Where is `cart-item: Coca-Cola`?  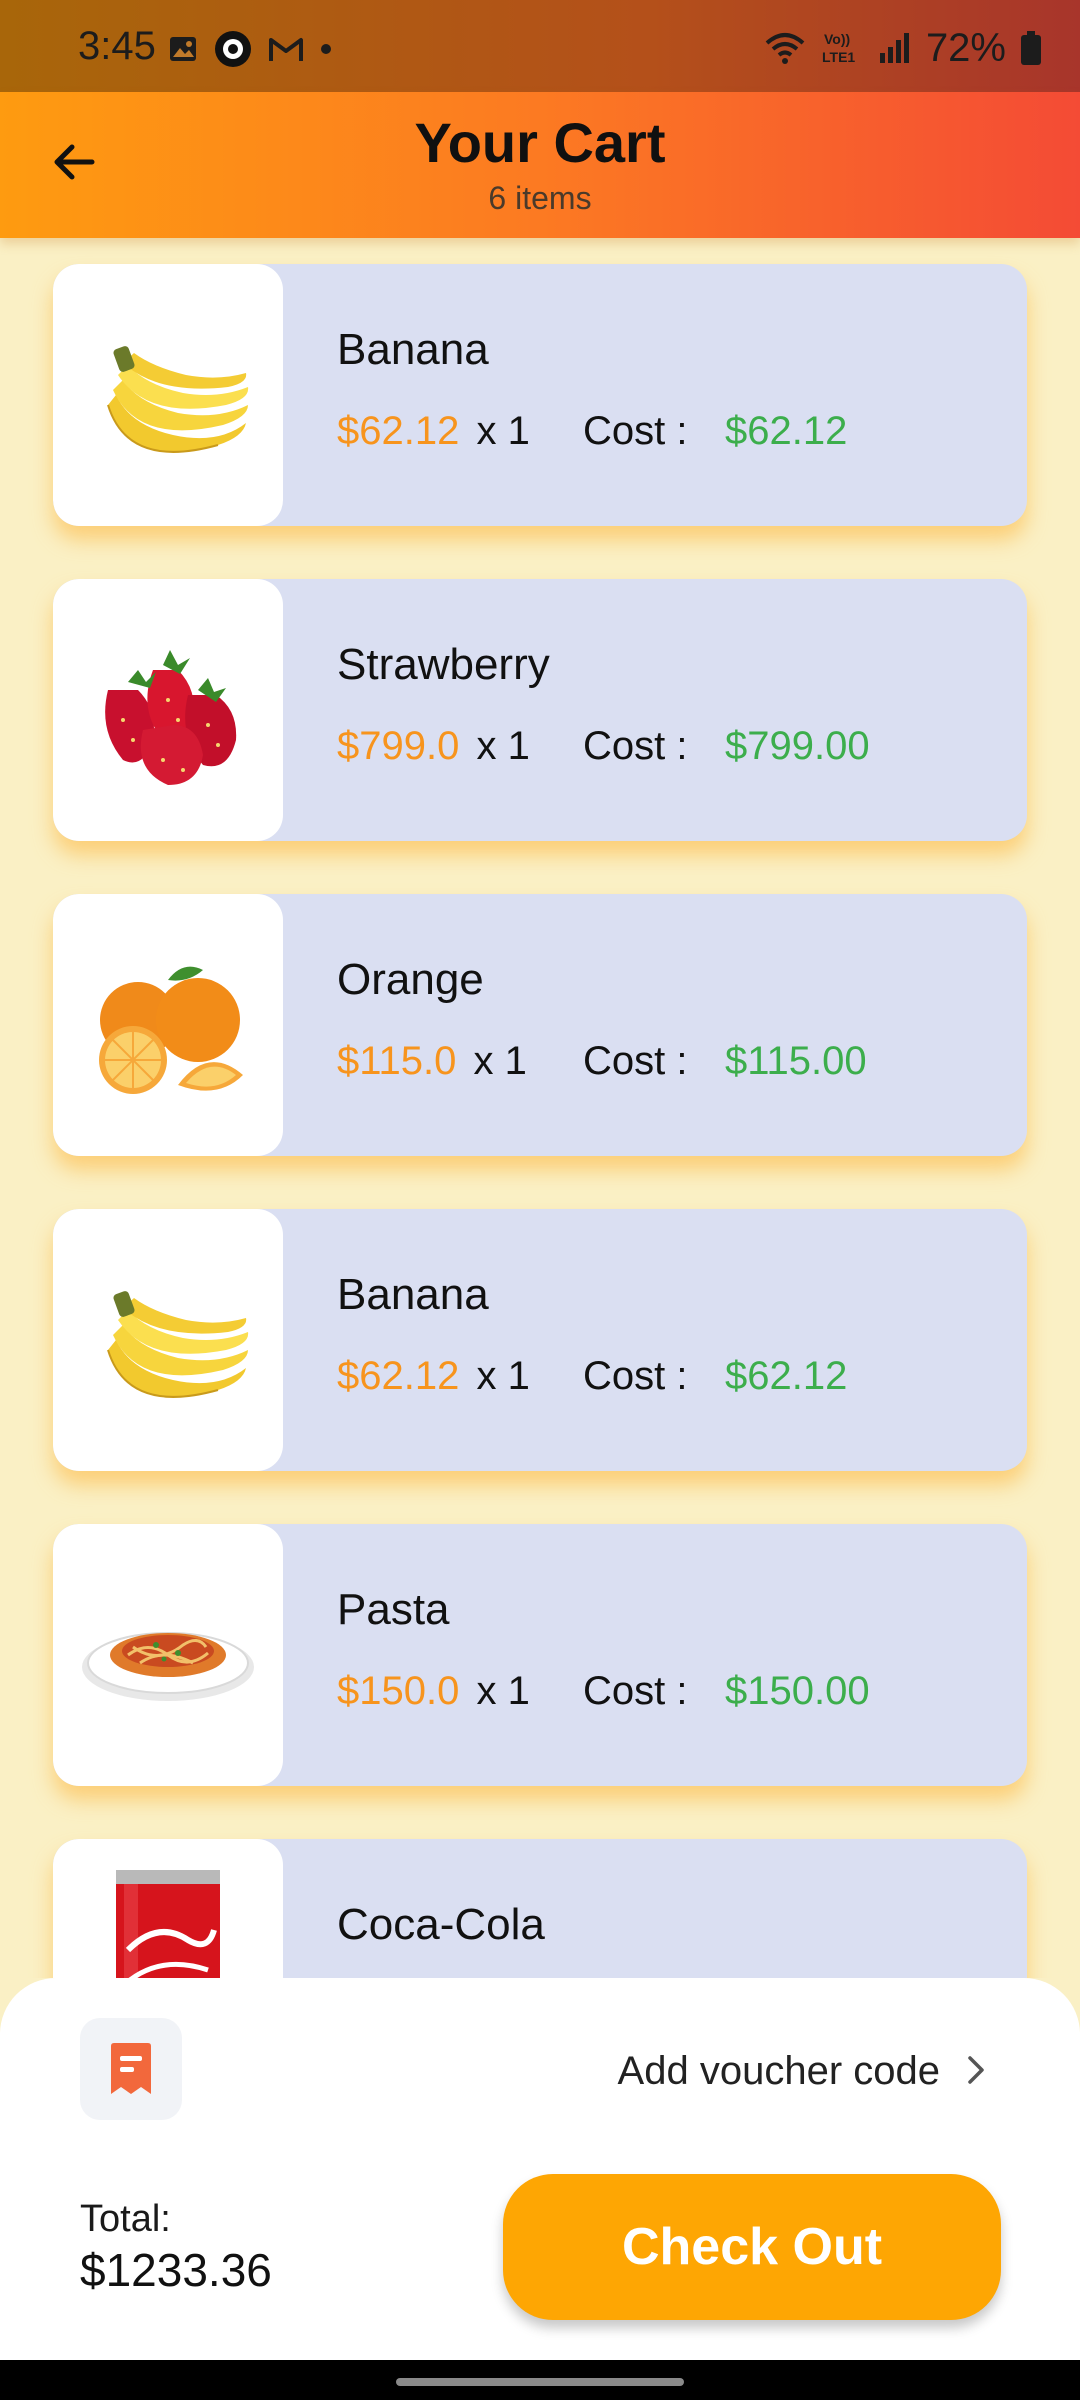 cart-item: Coca-Cola is located at coordinates (540, 1908).